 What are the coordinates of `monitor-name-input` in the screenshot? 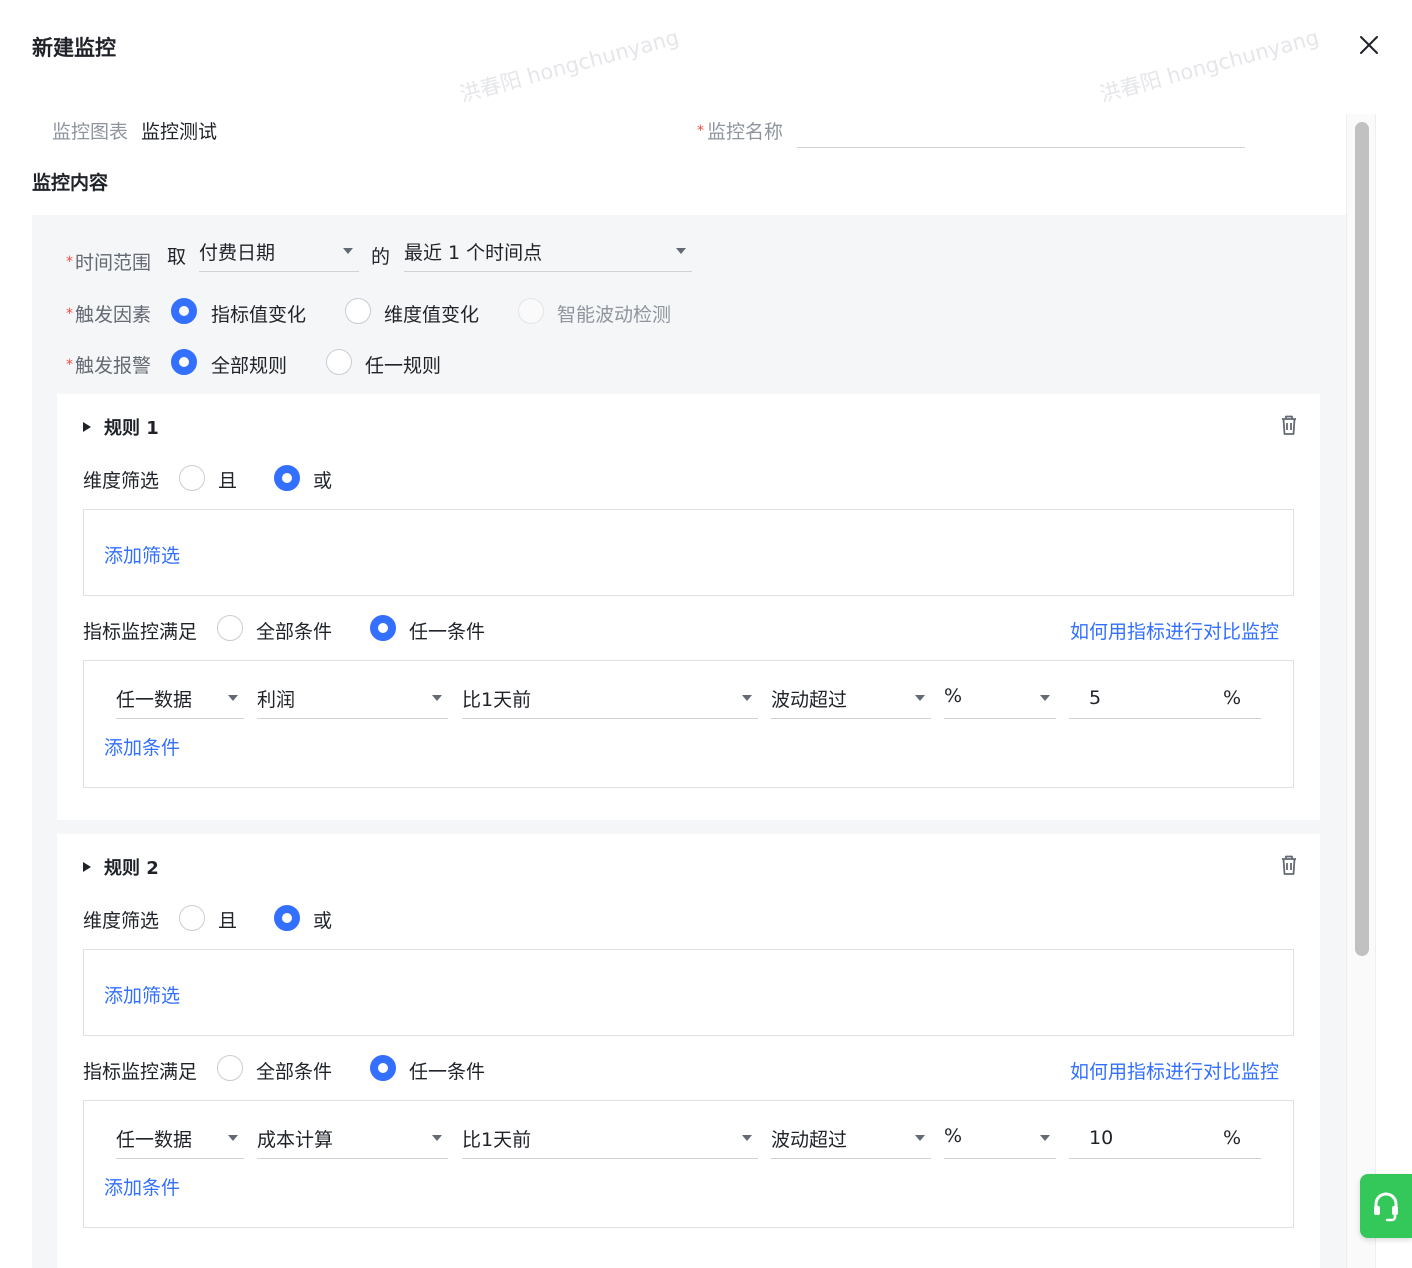 It's located at (1021, 132).